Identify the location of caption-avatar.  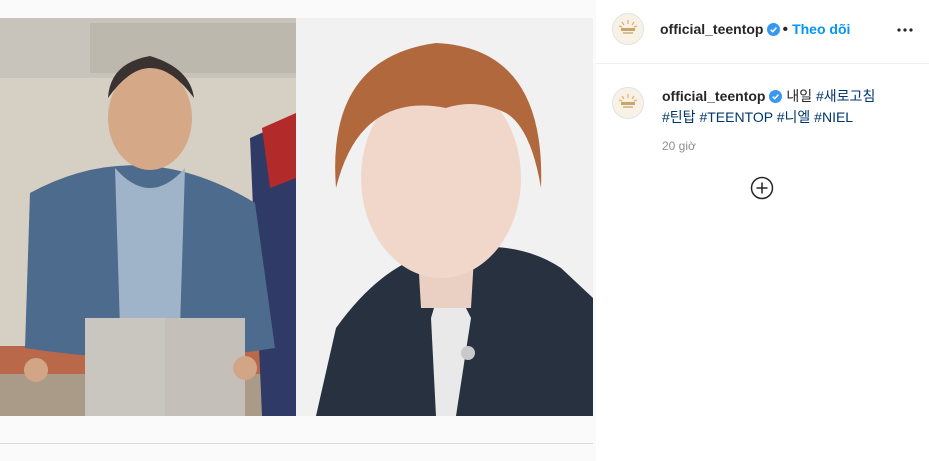
(628, 103).